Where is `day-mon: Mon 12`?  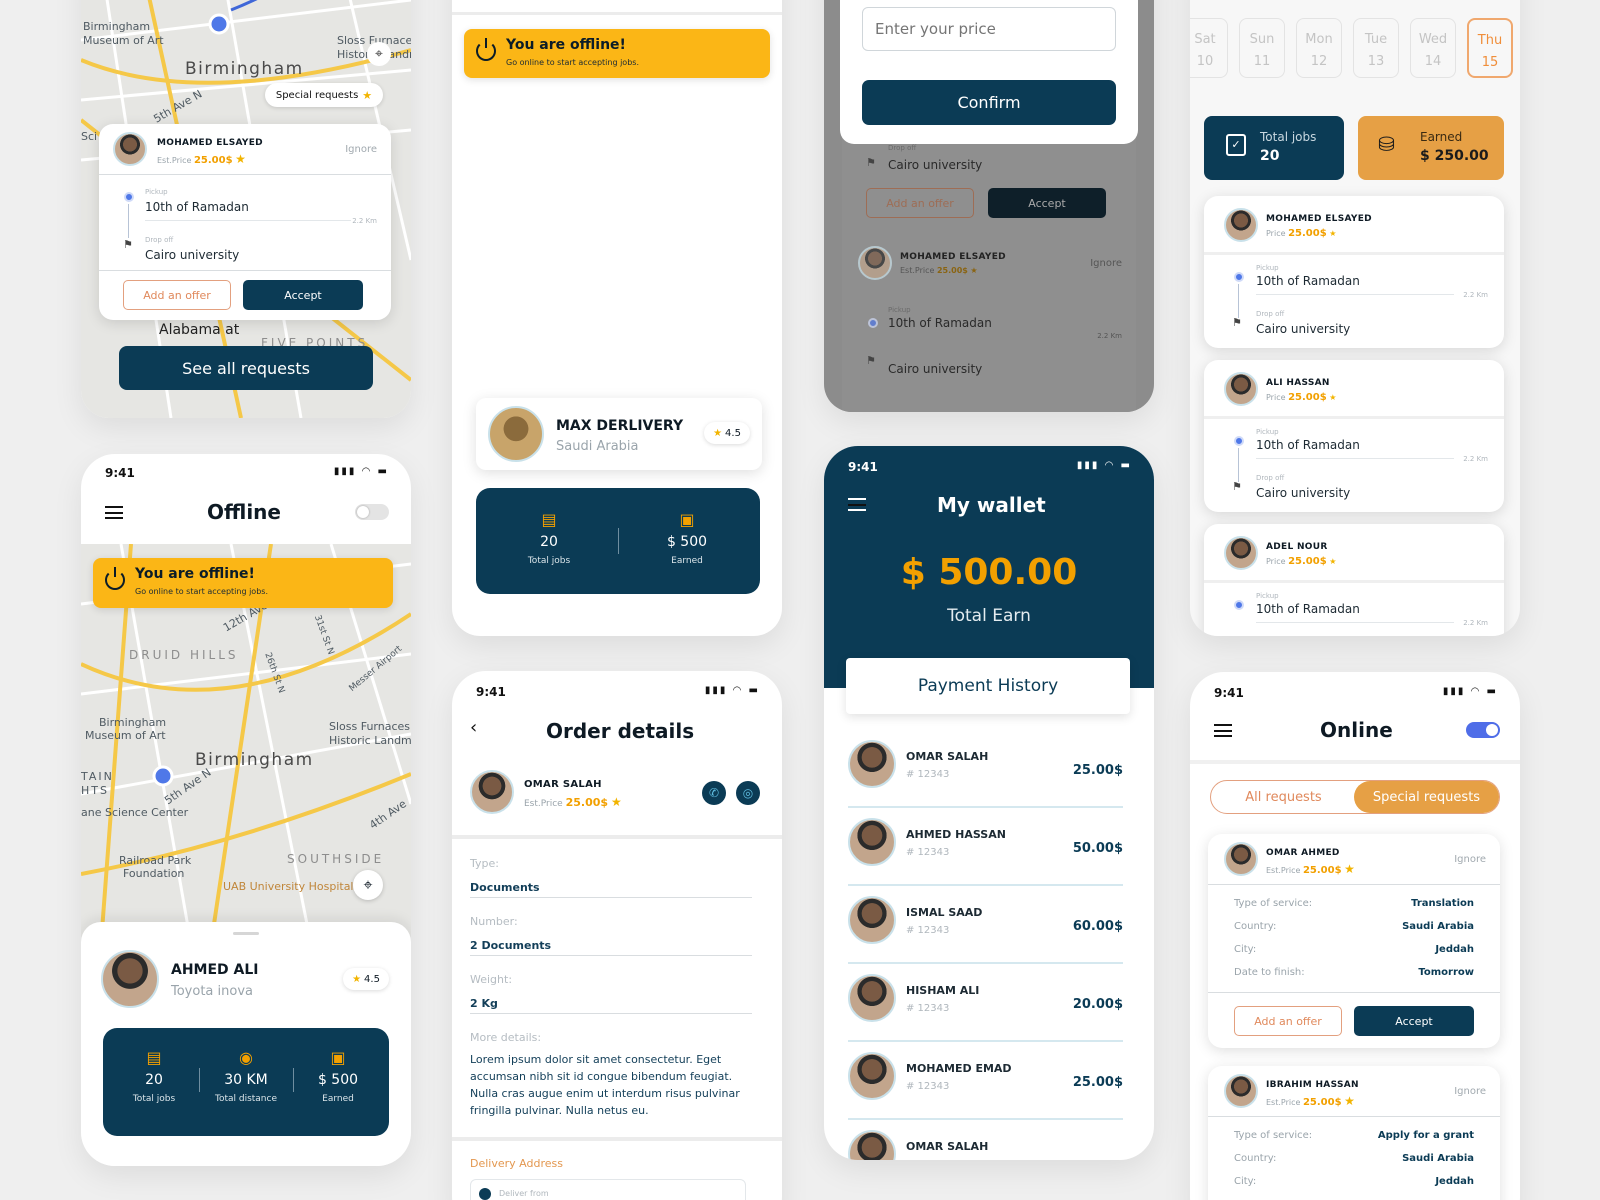
day-mon: Mon 12 is located at coordinates (1319, 48).